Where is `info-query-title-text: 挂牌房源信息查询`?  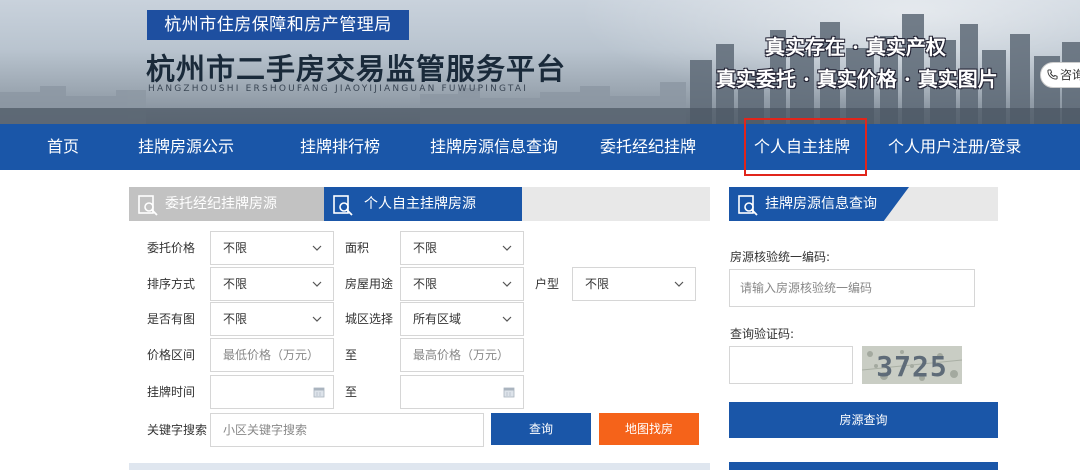 info-query-title-text: 挂牌房源信息查询 is located at coordinates (821, 204).